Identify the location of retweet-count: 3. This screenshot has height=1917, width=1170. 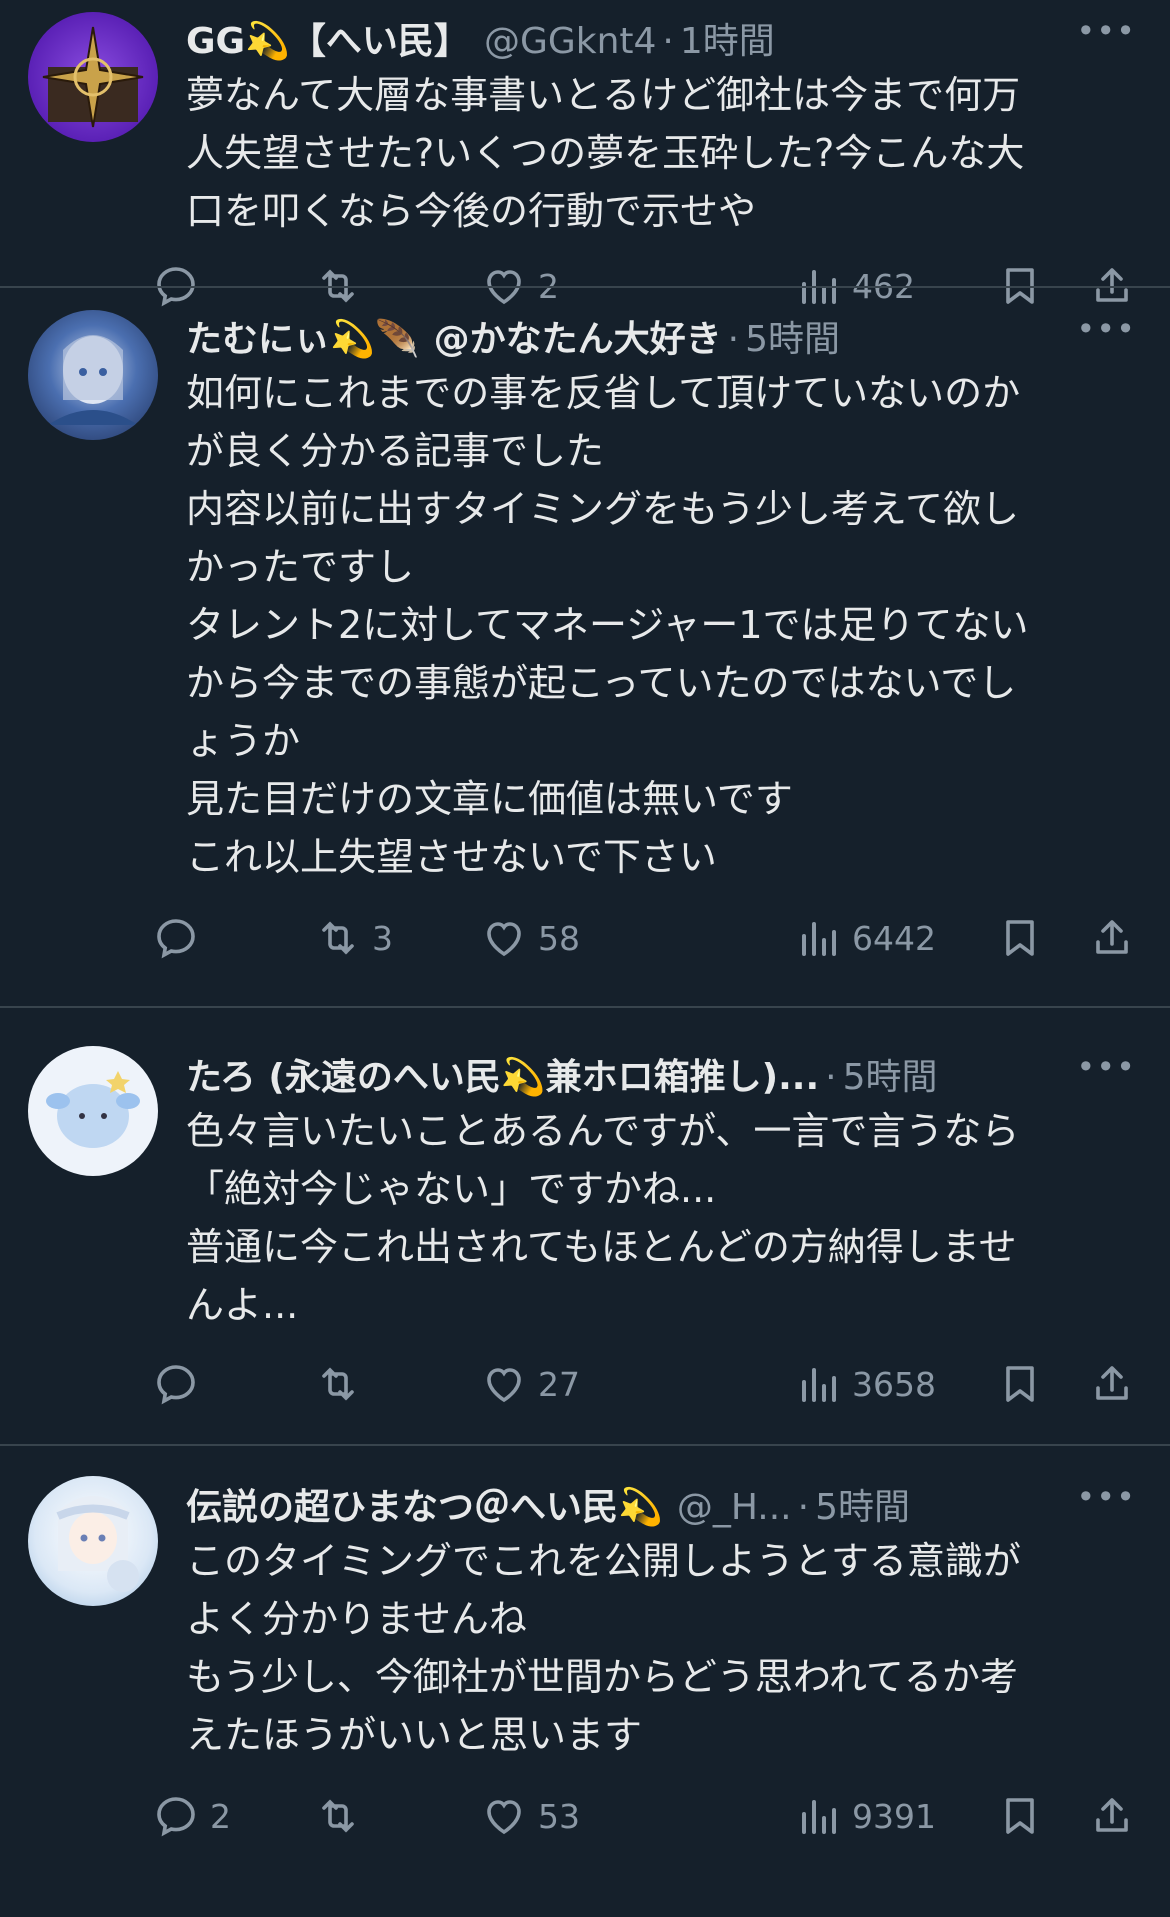
(382, 938).